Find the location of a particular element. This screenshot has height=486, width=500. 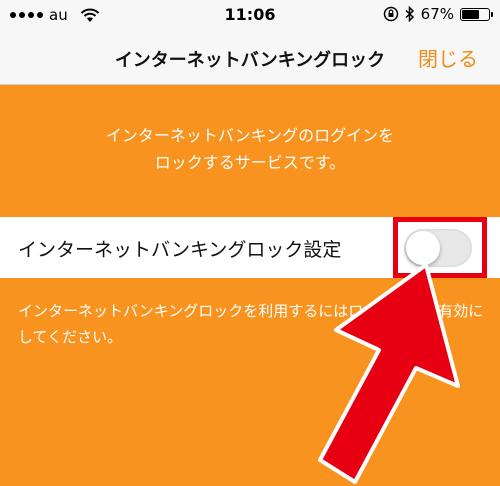

close-button: 閉じる is located at coordinates (448, 57).